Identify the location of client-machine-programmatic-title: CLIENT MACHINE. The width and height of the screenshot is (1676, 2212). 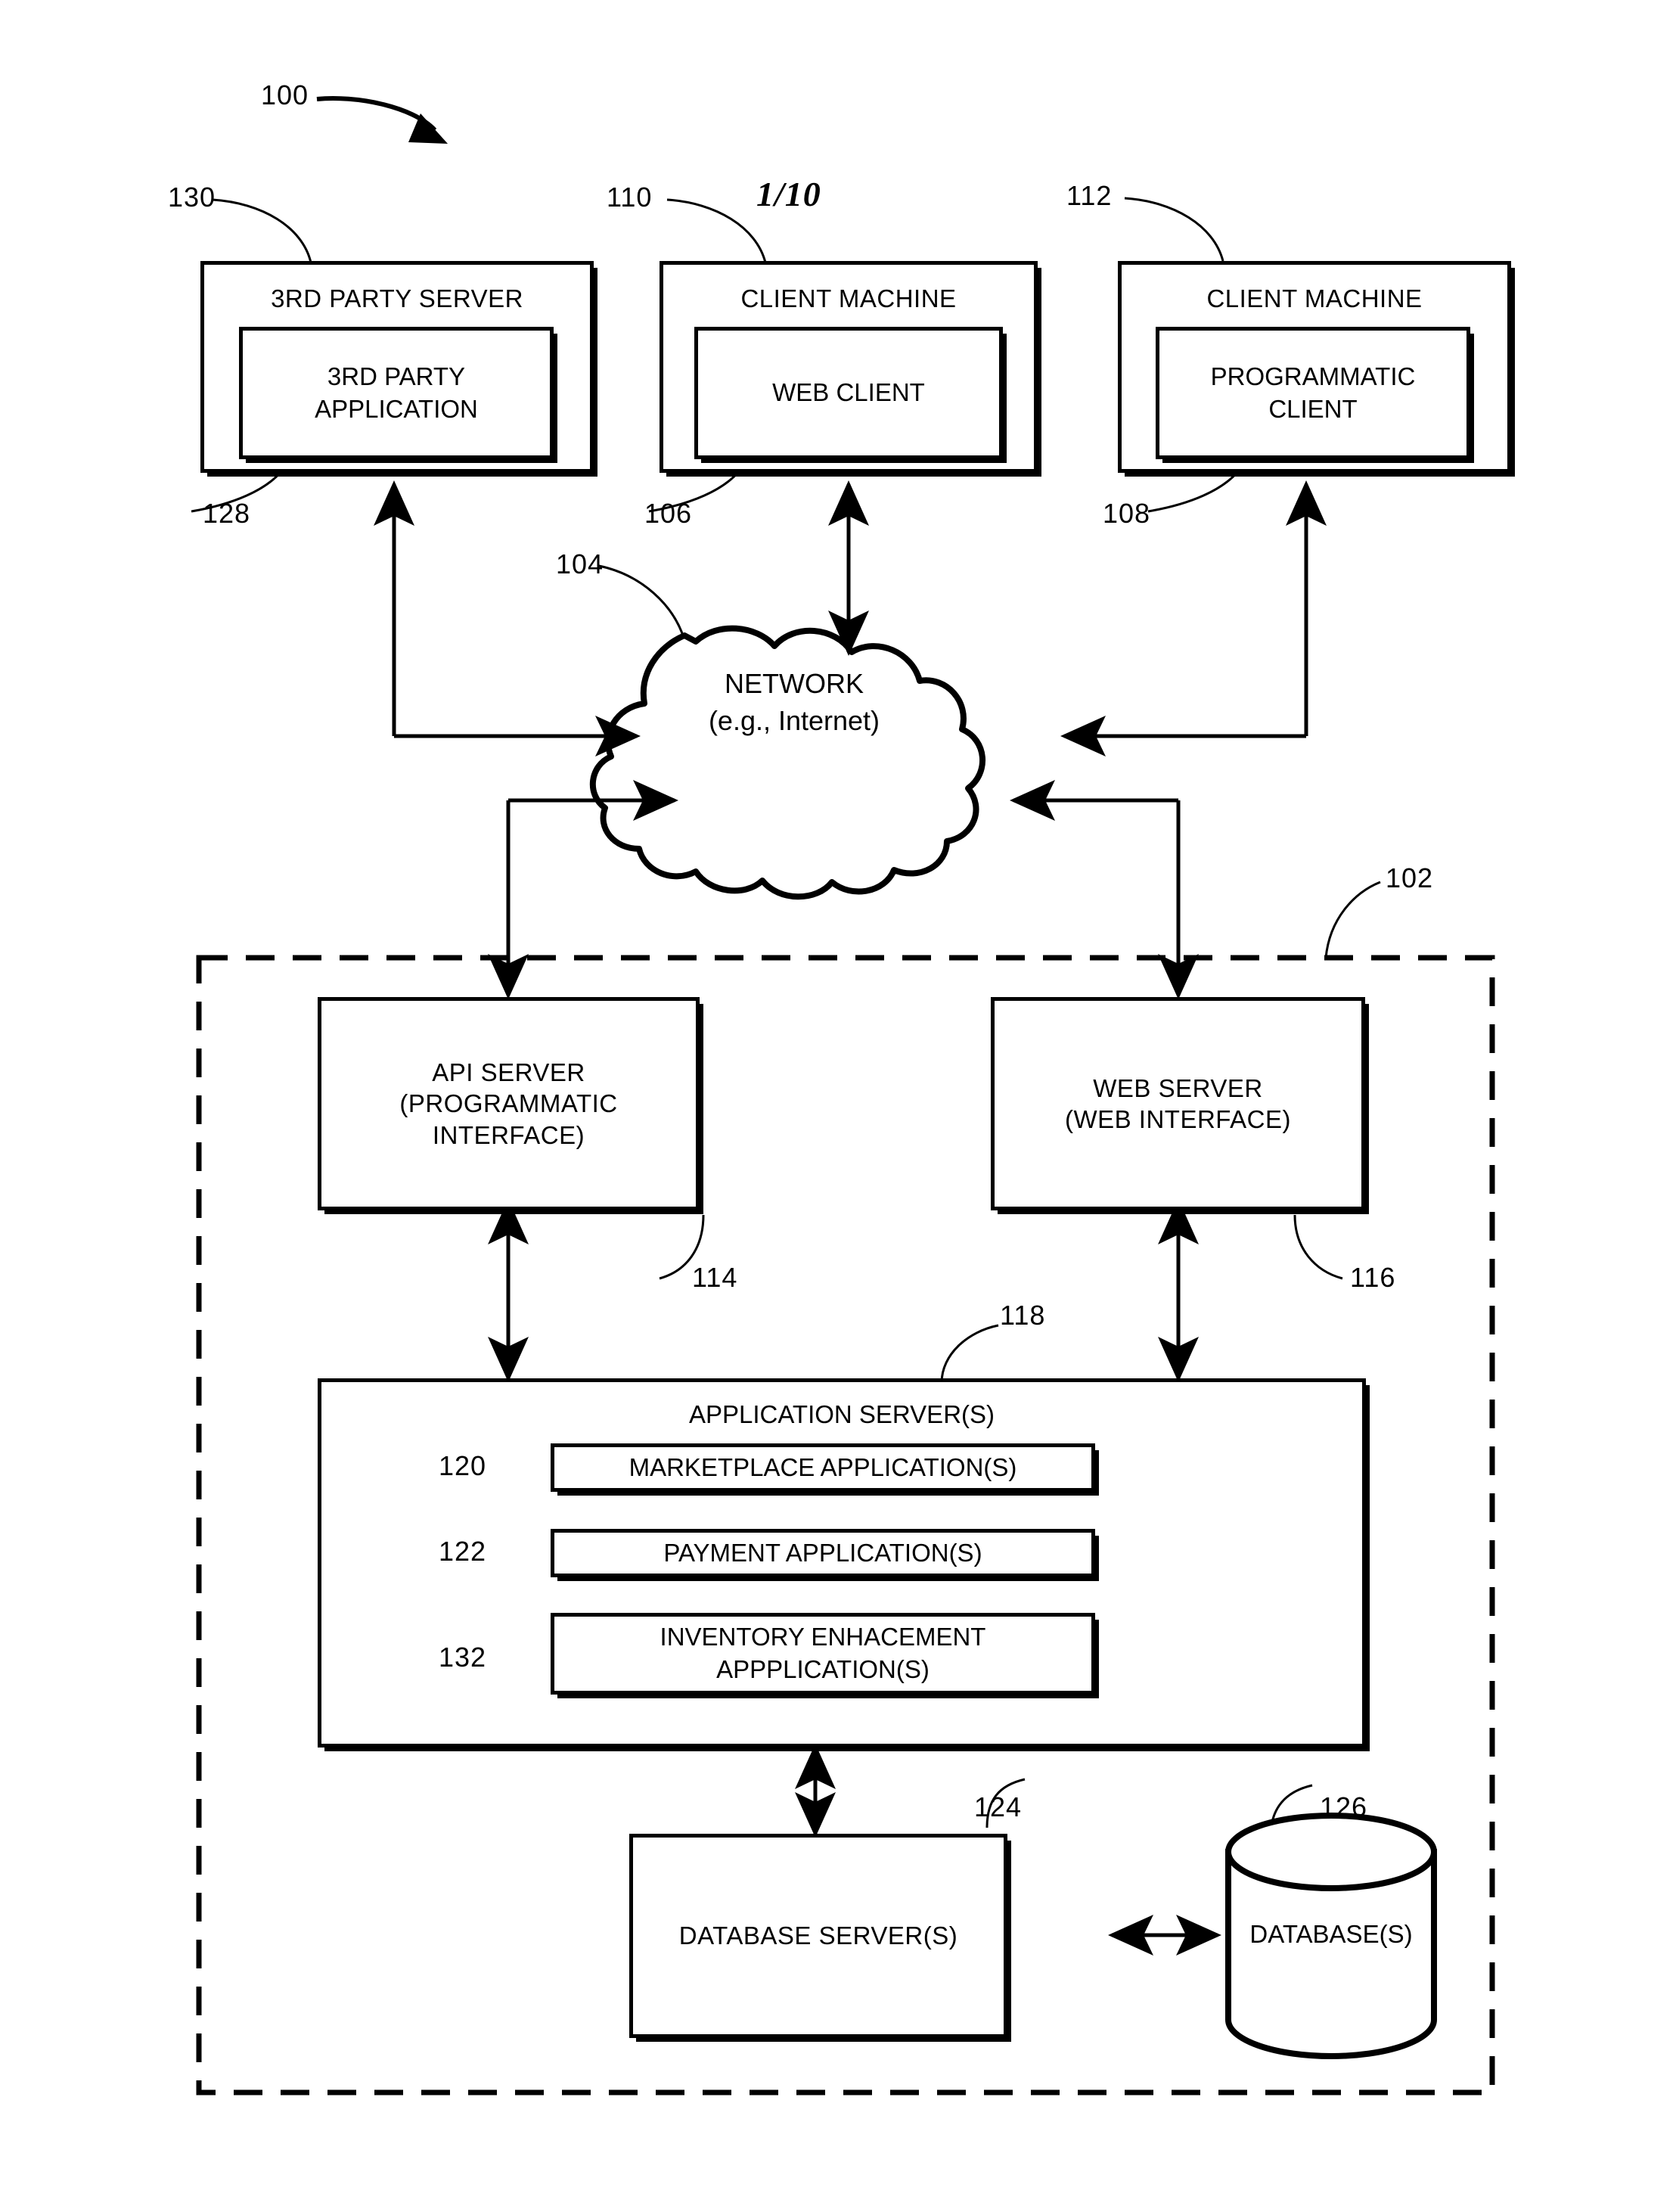
(1314, 298).